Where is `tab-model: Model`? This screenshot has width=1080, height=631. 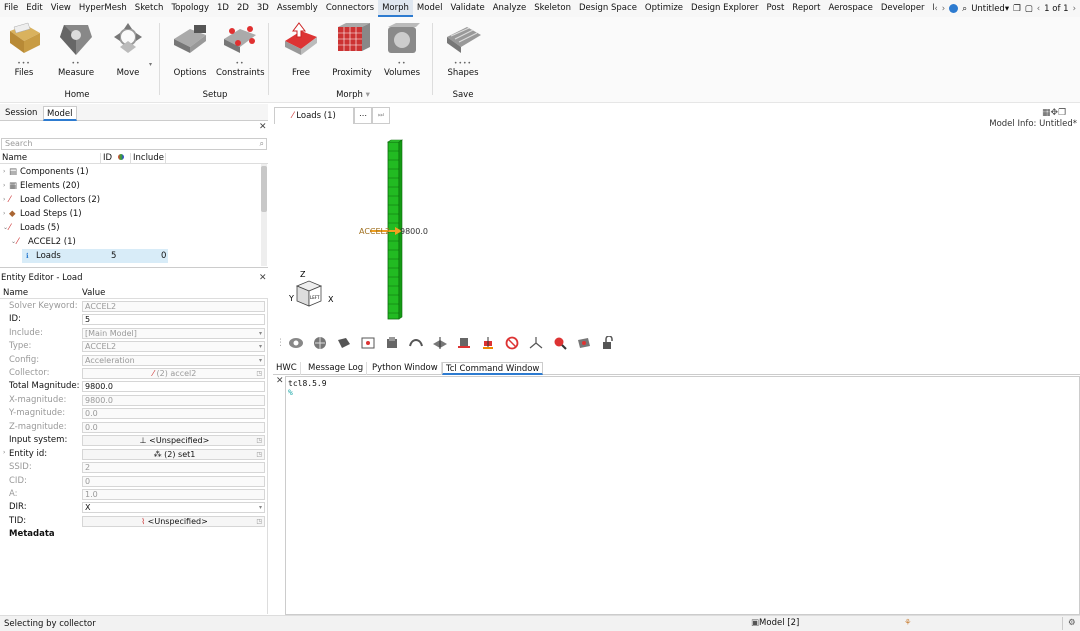 tab-model: Model is located at coordinates (60, 113).